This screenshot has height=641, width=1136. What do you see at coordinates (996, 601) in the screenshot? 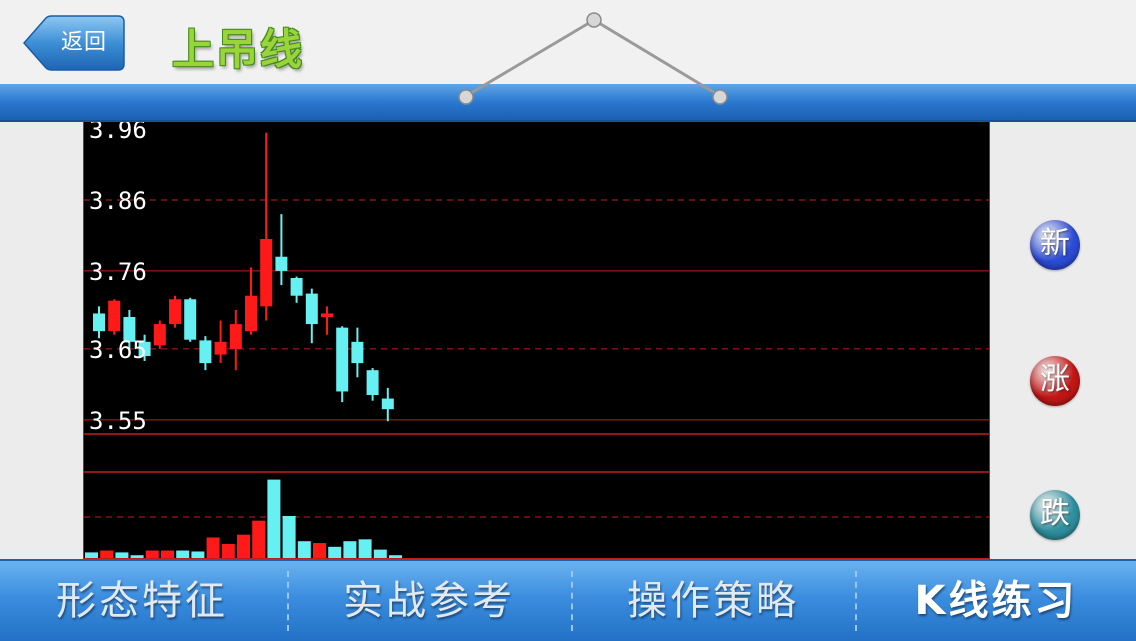
I see `tab-kline-practice: K线练习` at bounding box center [996, 601].